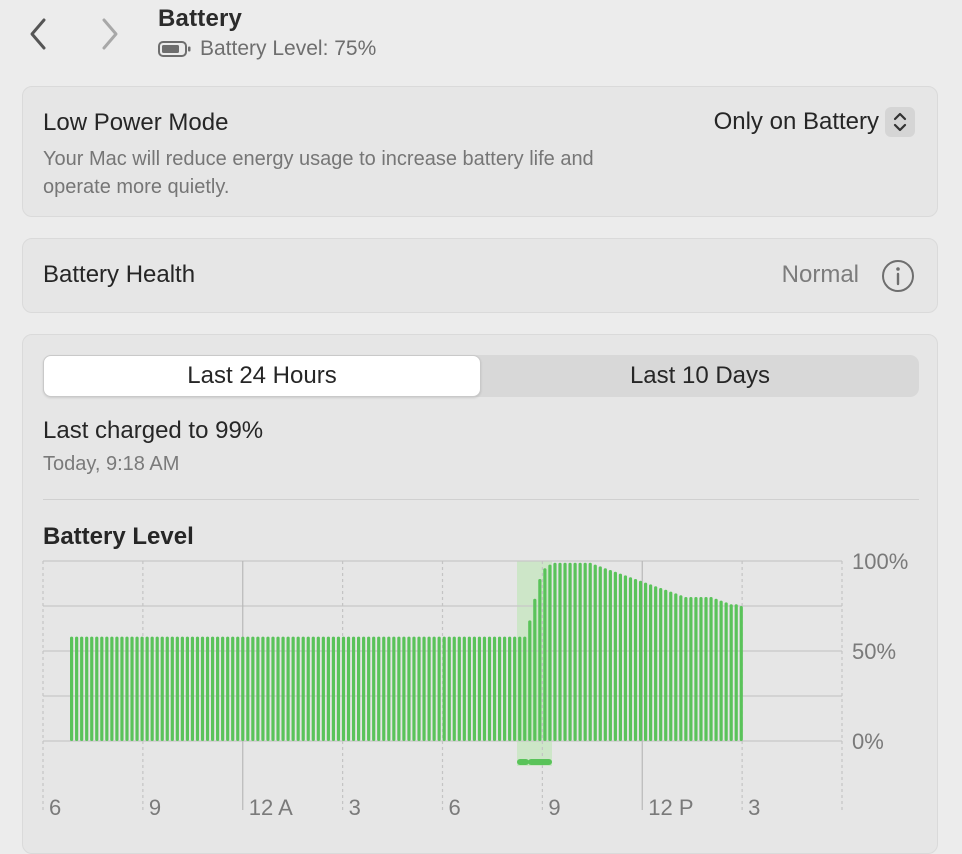 The width and height of the screenshot is (962, 854). I want to click on x-tick-label: 6, so click(455, 807).